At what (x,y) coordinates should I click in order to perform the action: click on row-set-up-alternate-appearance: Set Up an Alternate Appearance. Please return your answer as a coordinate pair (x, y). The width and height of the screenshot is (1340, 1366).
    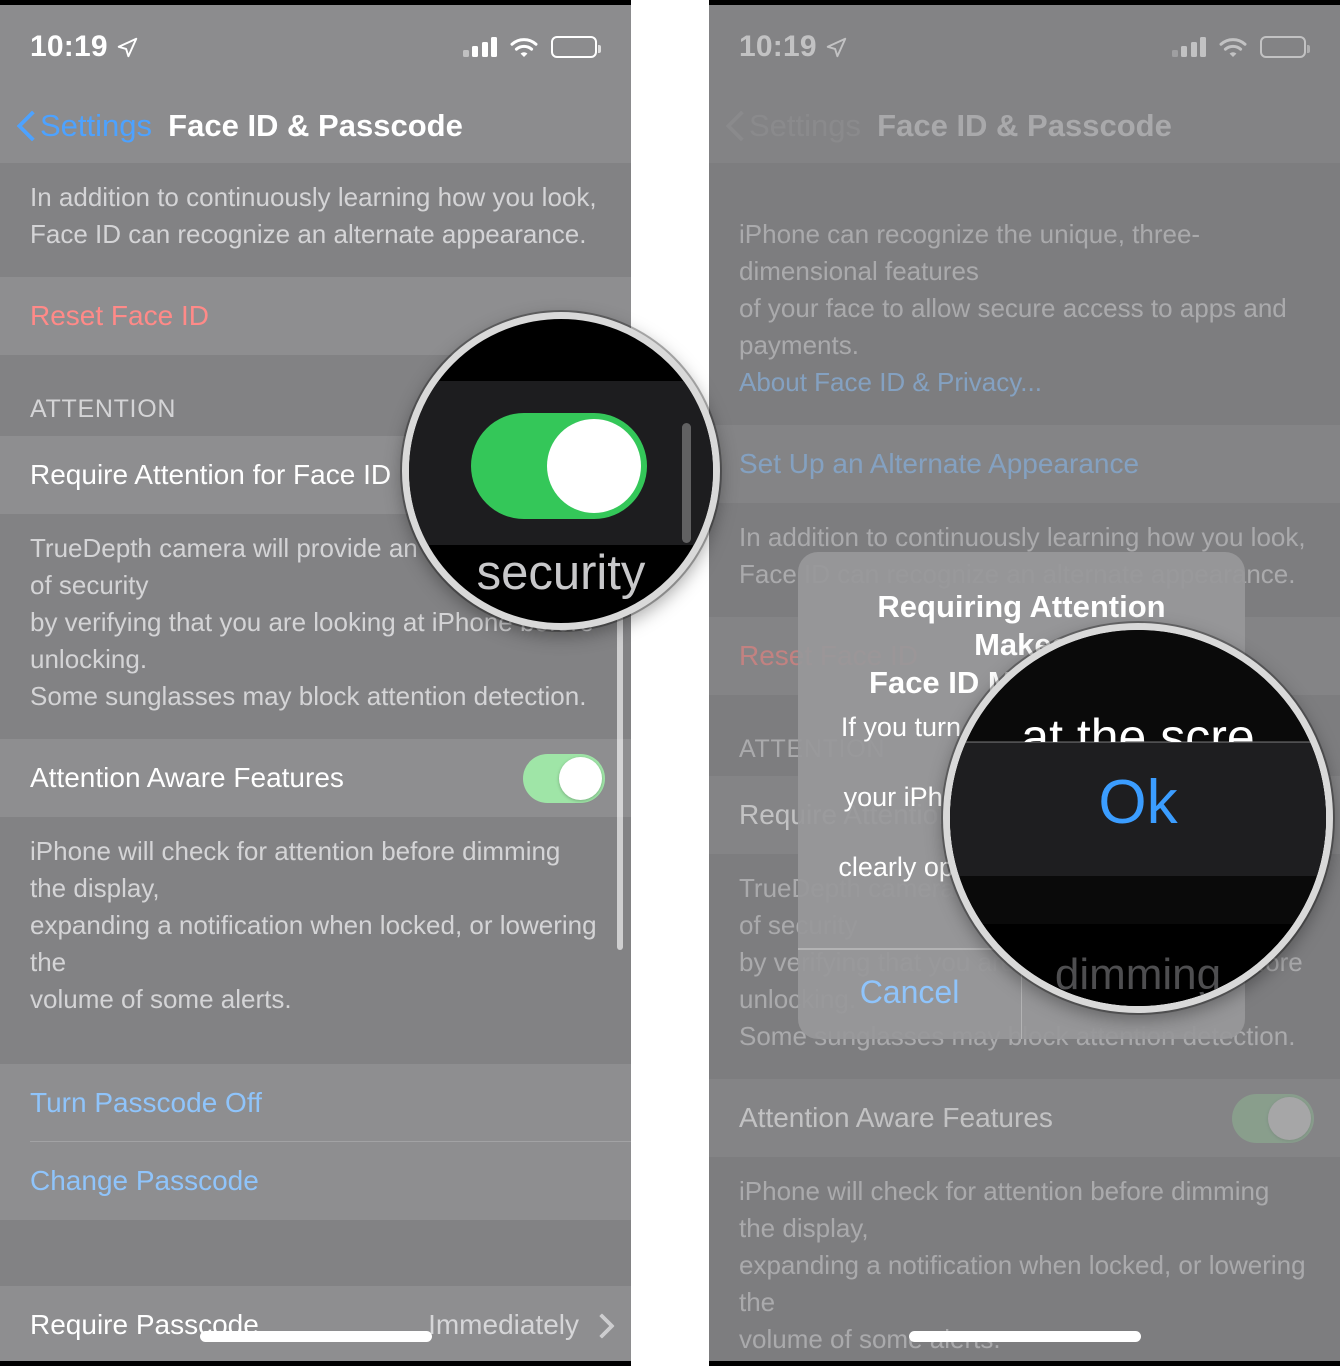
    Looking at the image, I should click on (1024, 464).